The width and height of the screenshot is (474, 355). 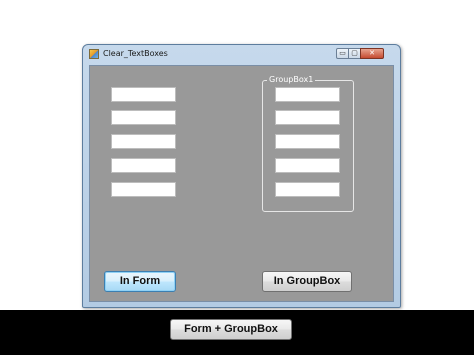 What do you see at coordinates (307, 281) in the screenshot?
I see `in-groupbox-button: In GroupBox` at bounding box center [307, 281].